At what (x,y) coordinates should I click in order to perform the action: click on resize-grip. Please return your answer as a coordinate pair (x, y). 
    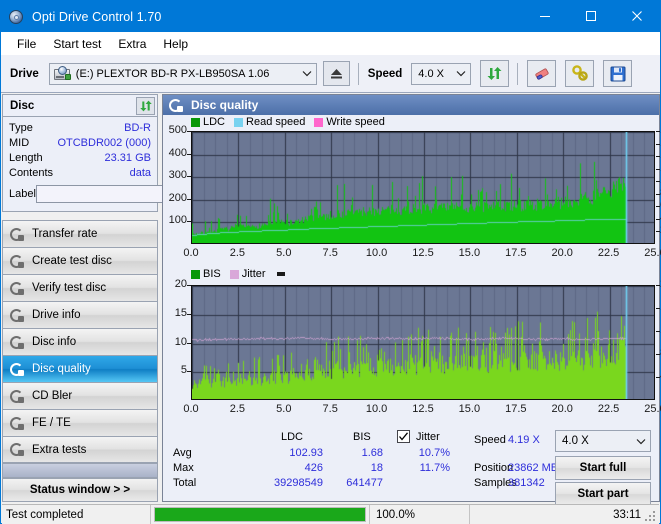
    Looking at the image, I should click on (651, 517).